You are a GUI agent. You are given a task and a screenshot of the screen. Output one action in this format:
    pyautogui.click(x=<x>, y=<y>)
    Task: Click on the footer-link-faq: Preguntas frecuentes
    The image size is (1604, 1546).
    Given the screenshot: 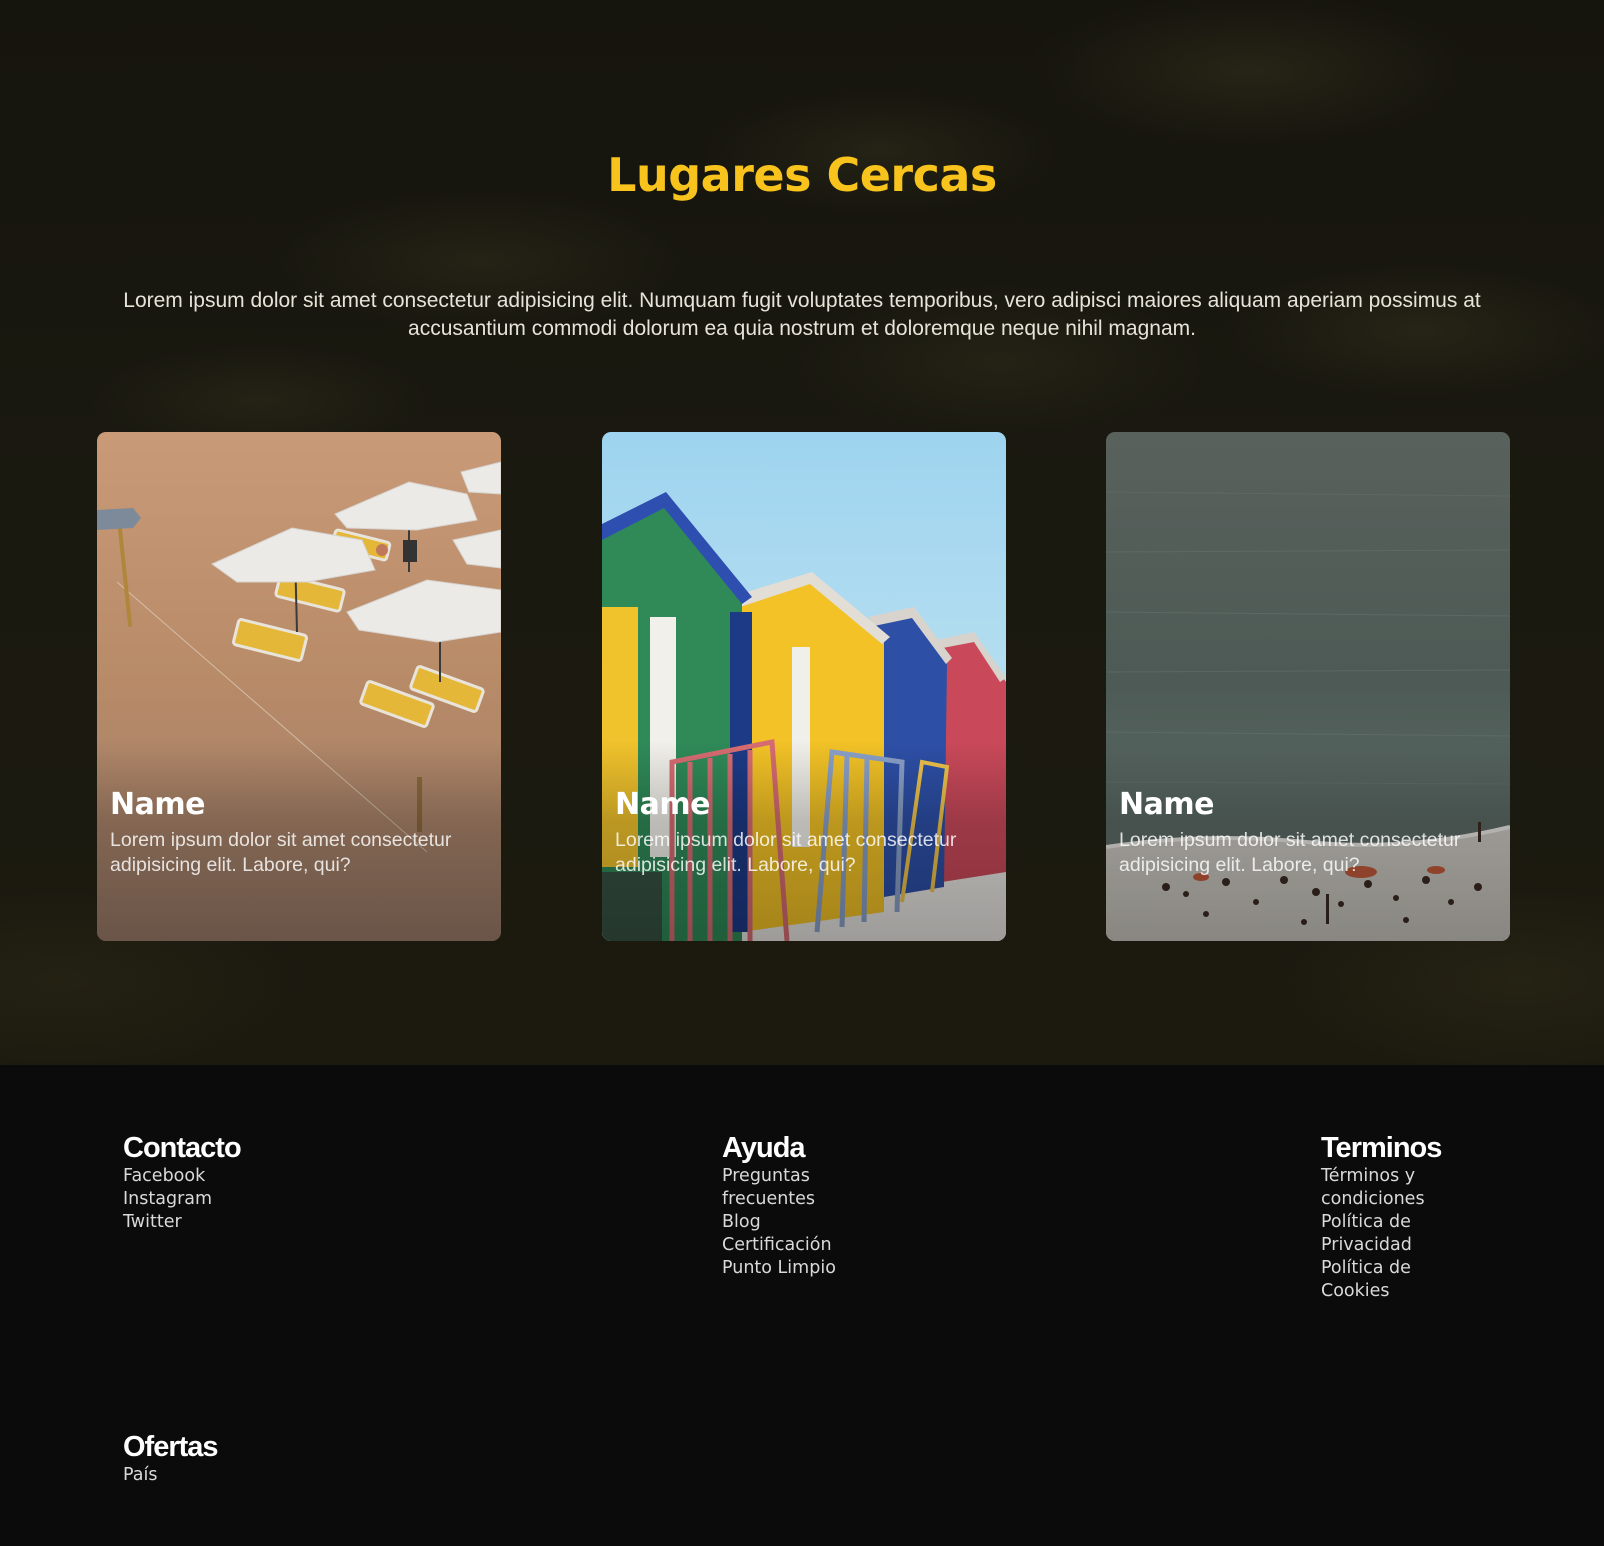 What is the action you would take?
    pyautogui.click(x=787, y=1188)
    